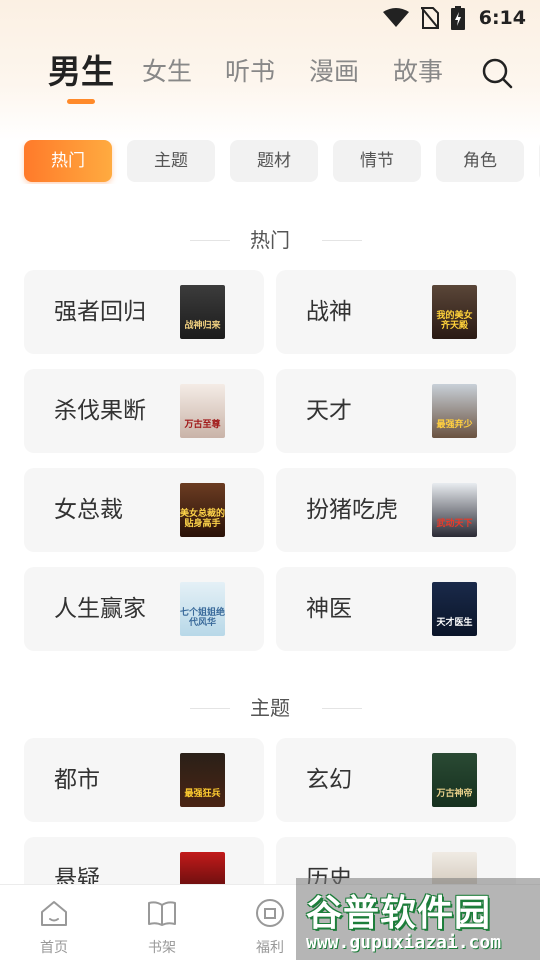 The width and height of the screenshot is (540, 960). Describe the element at coordinates (329, 609) in the screenshot. I see `card-label: 神医` at that location.